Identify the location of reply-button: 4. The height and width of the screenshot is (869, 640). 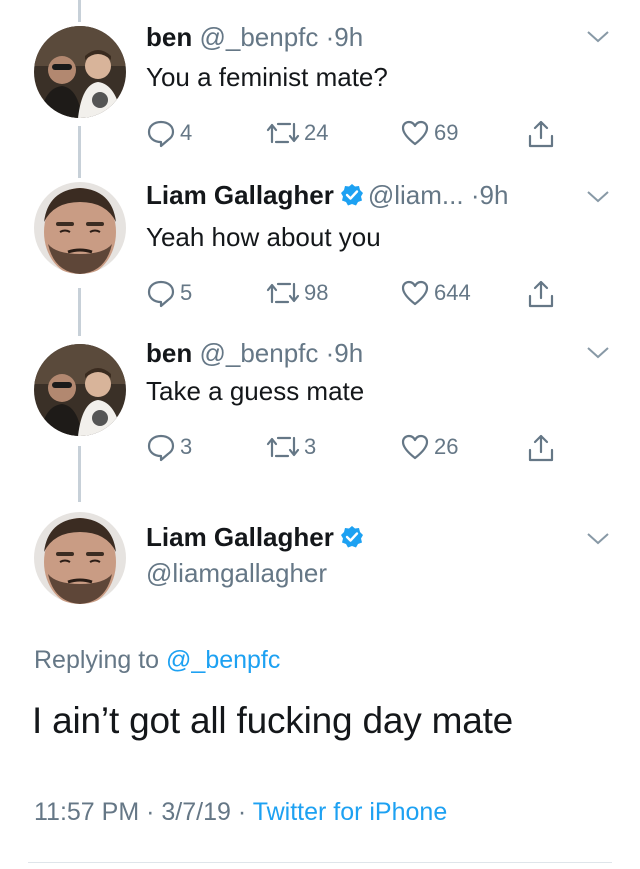
(169, 133).